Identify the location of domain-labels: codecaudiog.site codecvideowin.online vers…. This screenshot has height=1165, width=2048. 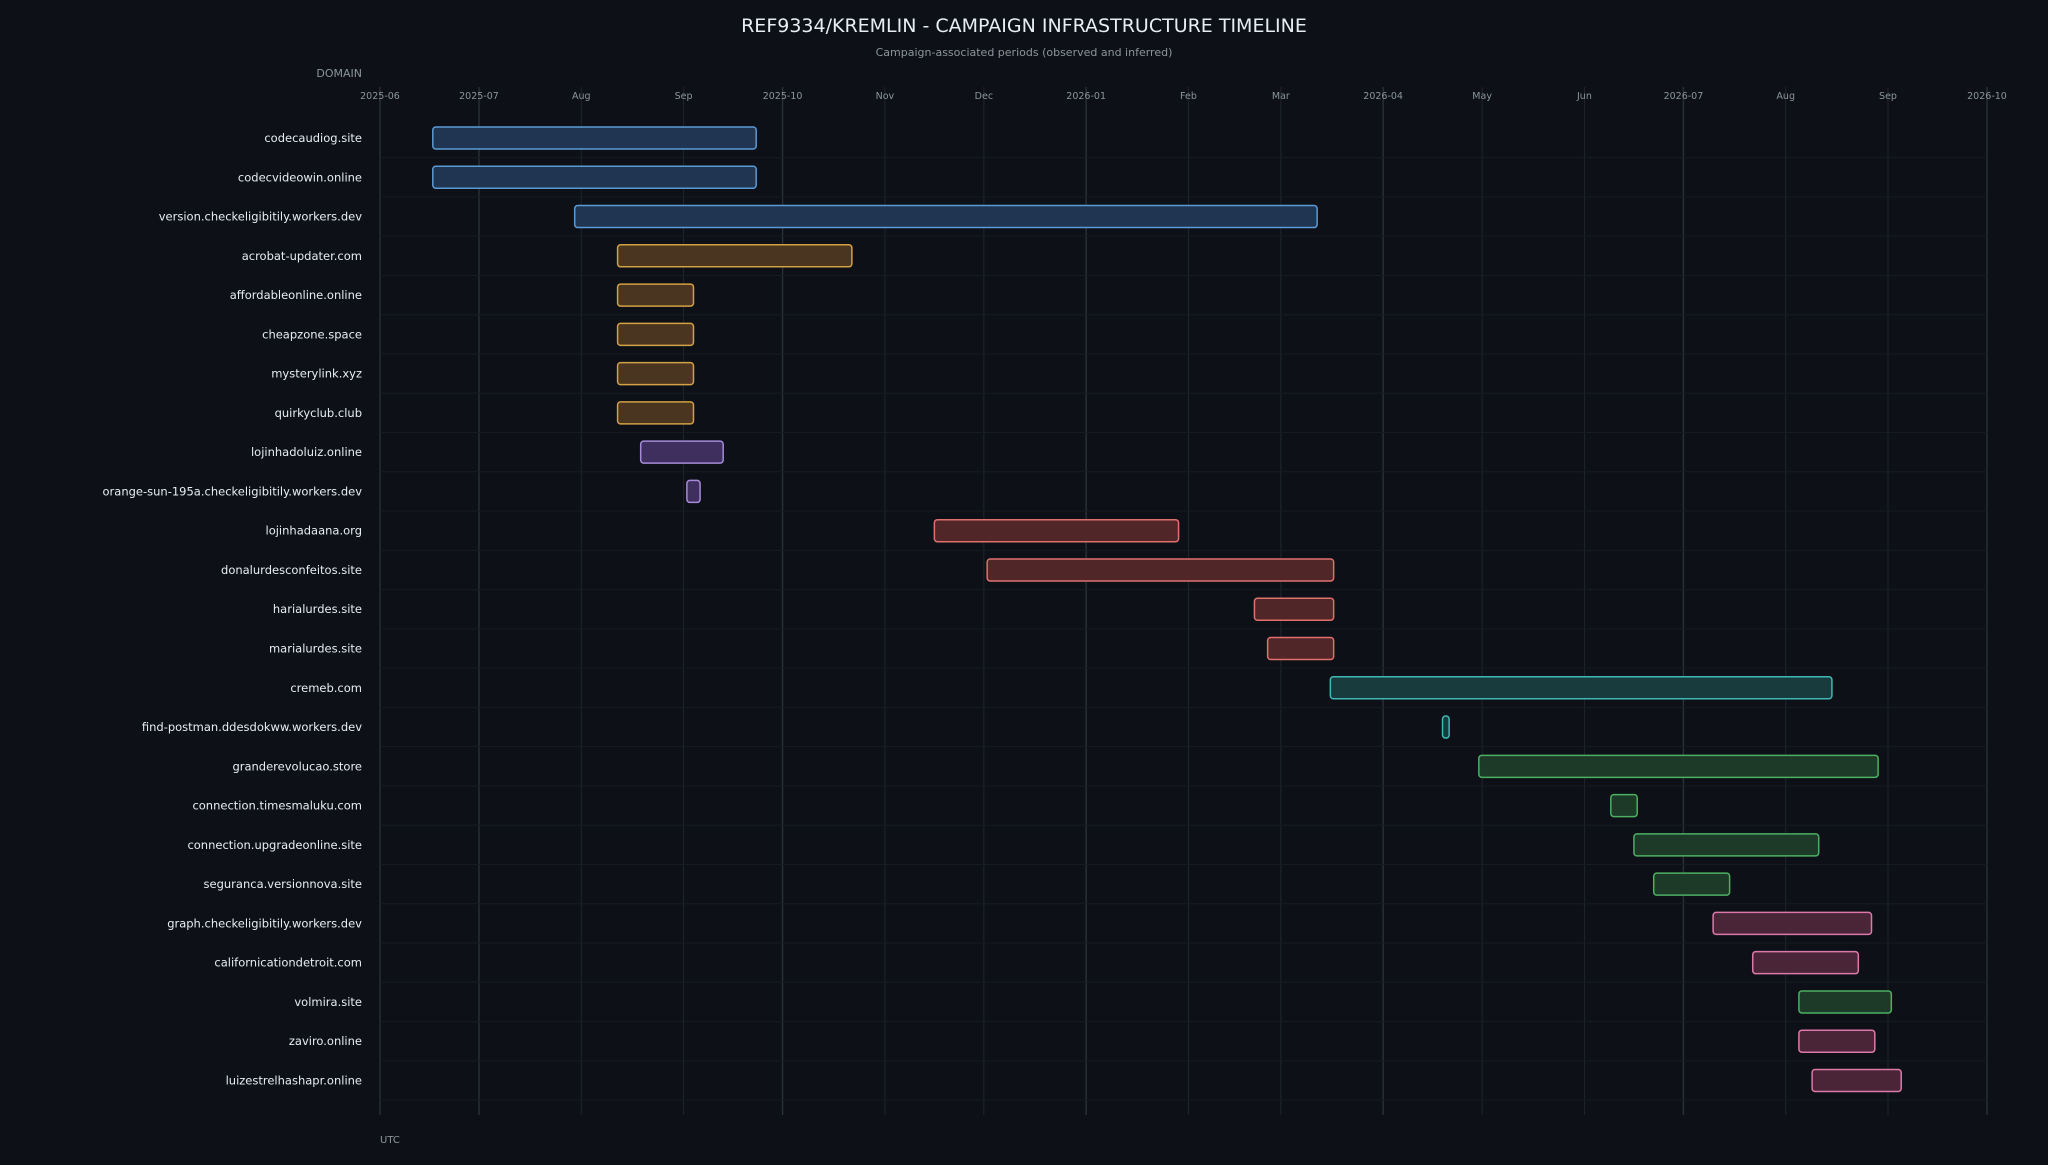
(233, 609).